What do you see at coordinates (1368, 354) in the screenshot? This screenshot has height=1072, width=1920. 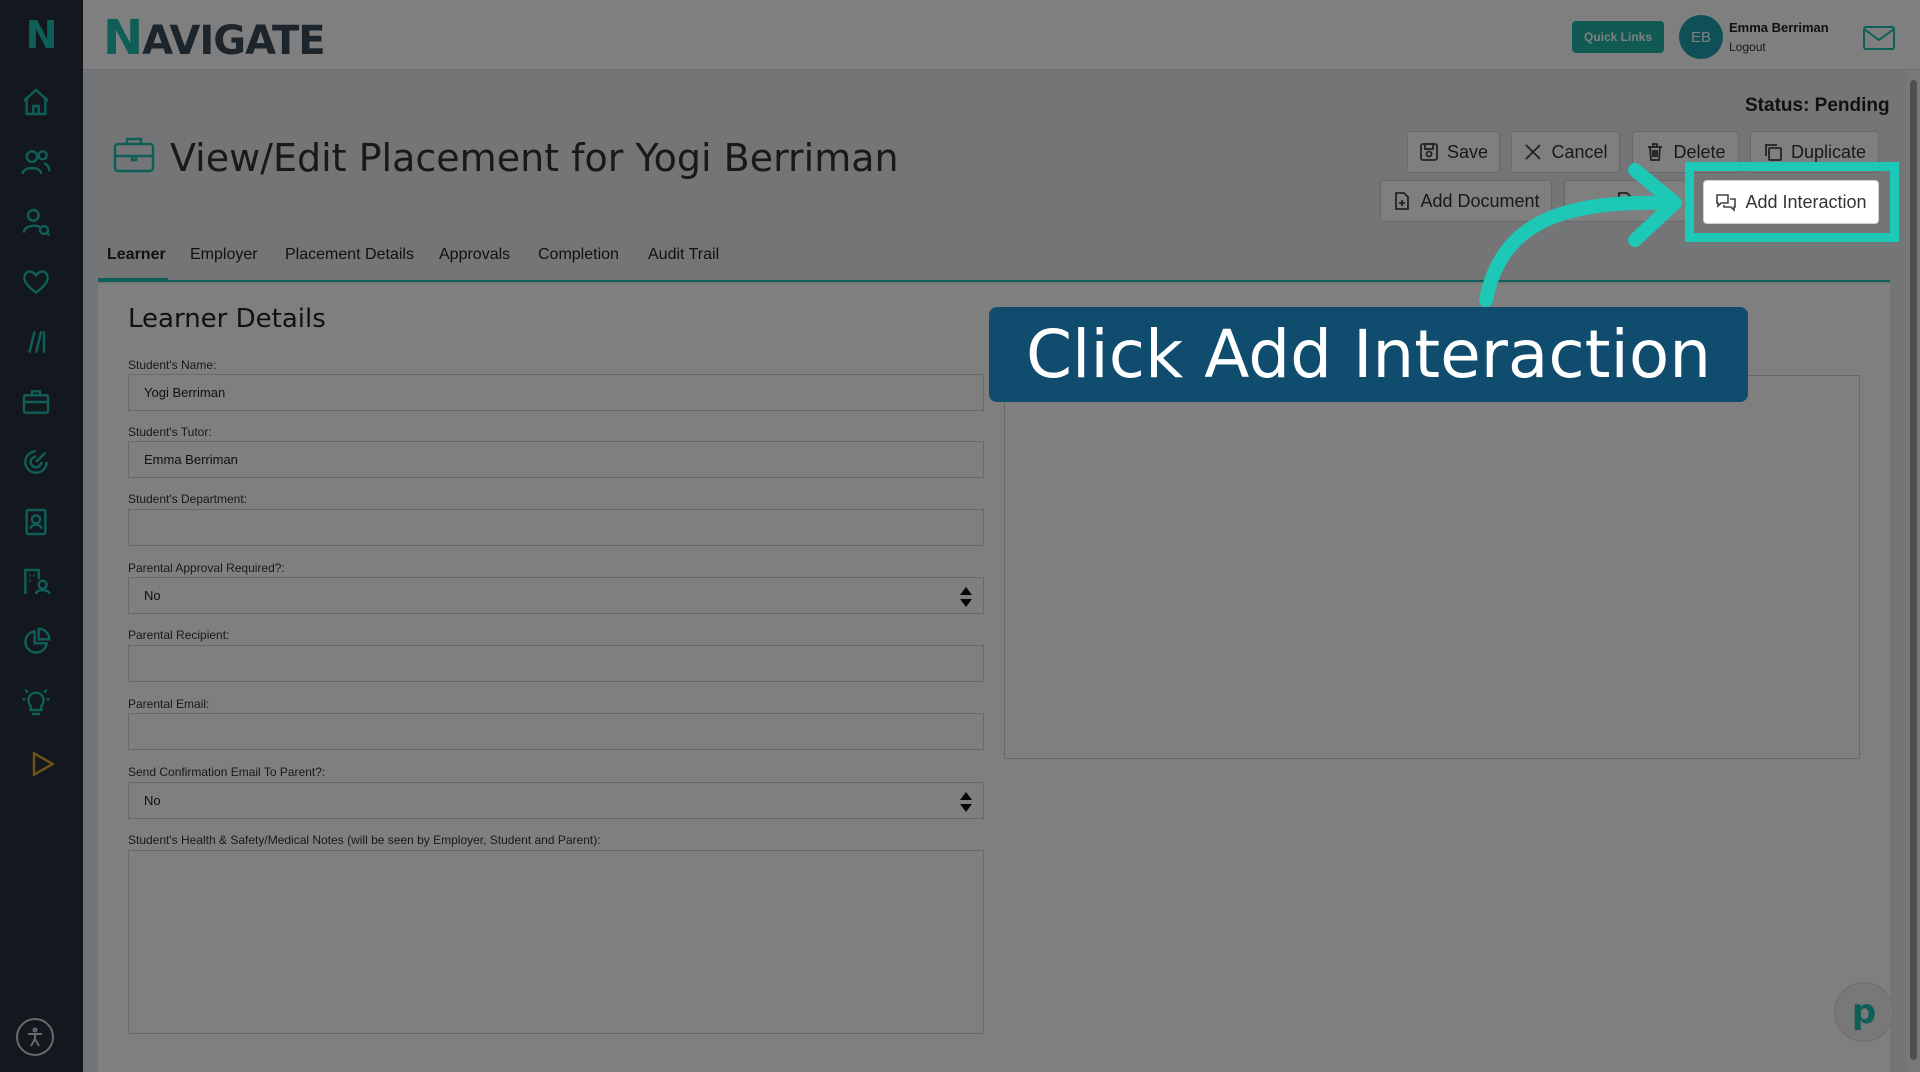 I see `tutorial-callout: Click Add Interaction` at bounding box center [1368, 354].